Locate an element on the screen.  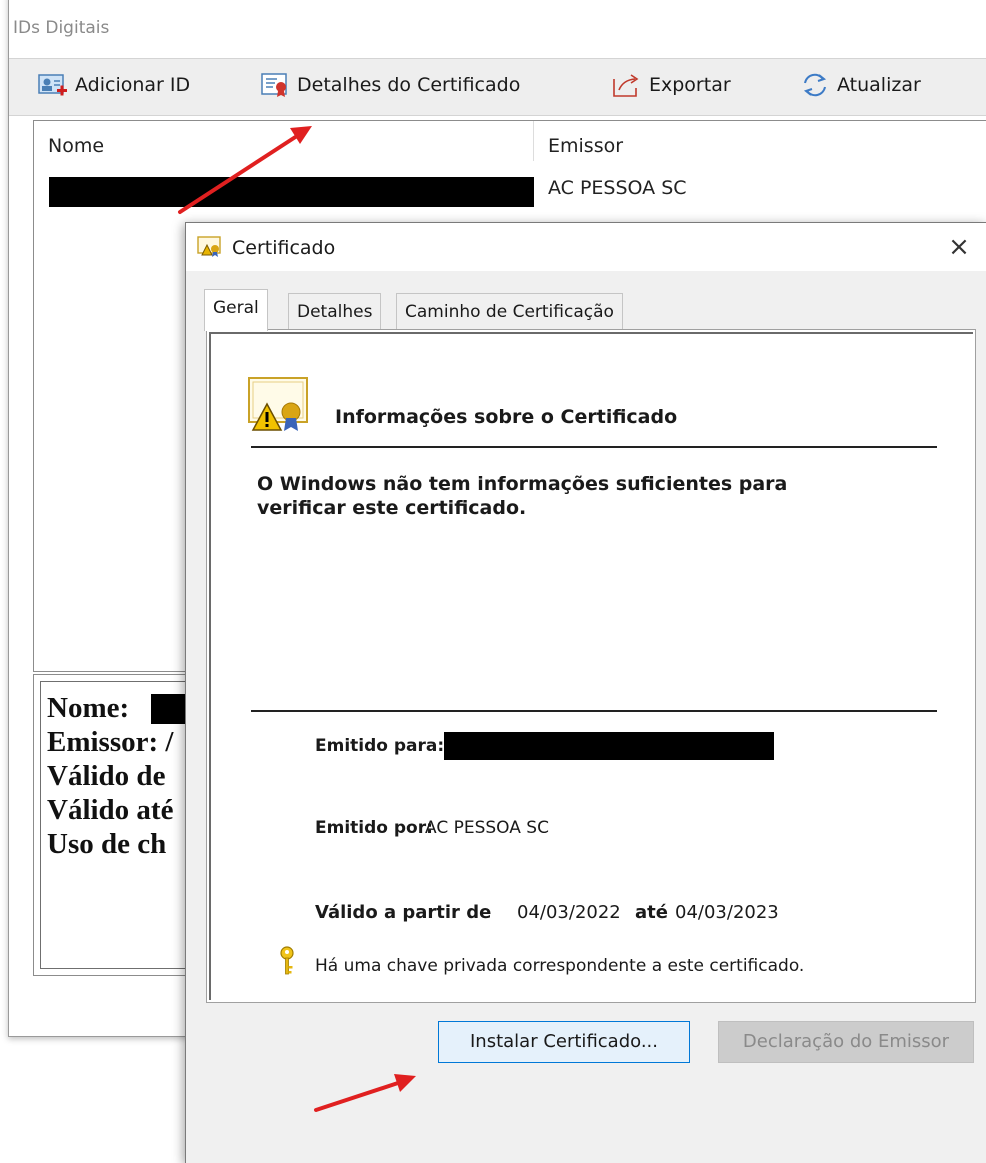
export-label: Exportar is located at coordinates (690, 85).